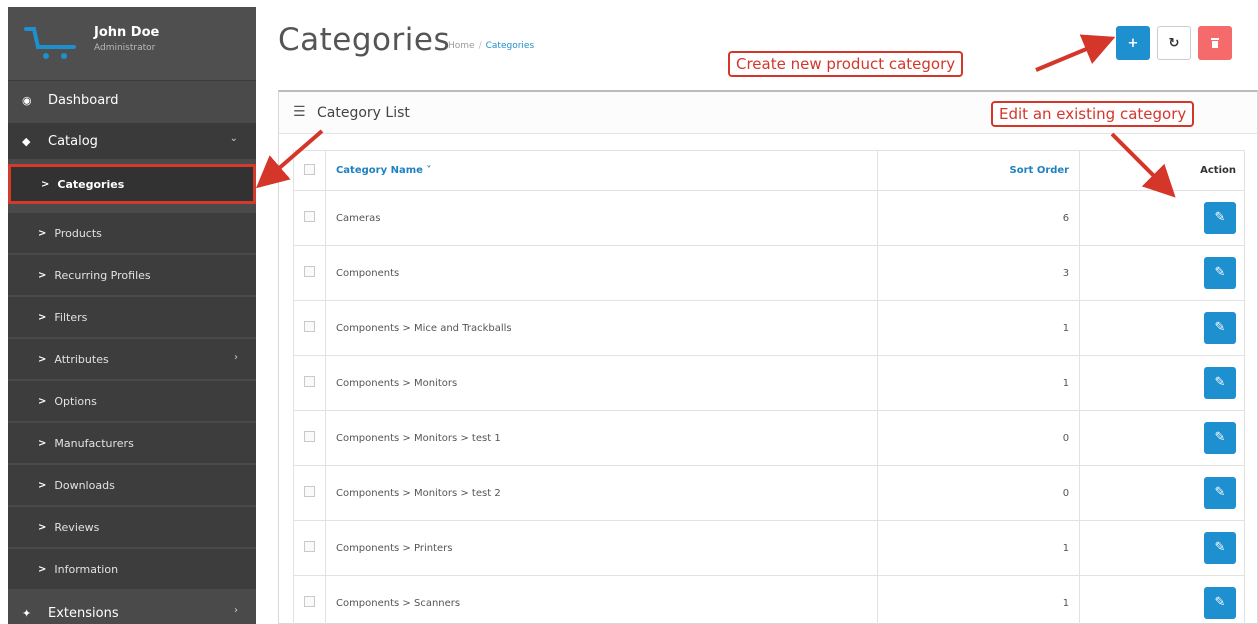  What do you see at coordinates (1075, 53) in the screenshot?
I see `arrow-to-add-button` at bounding box center [1075, 53].